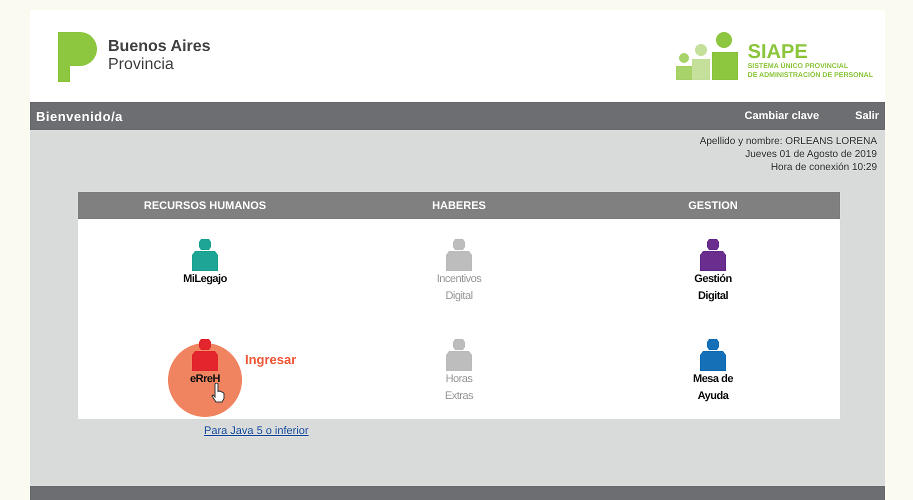 The image size is (913, 500). What do you see at coordinates (459, 205) in the screenshot?
I see `column-header: HABERES` at bounding box center [459, 205].